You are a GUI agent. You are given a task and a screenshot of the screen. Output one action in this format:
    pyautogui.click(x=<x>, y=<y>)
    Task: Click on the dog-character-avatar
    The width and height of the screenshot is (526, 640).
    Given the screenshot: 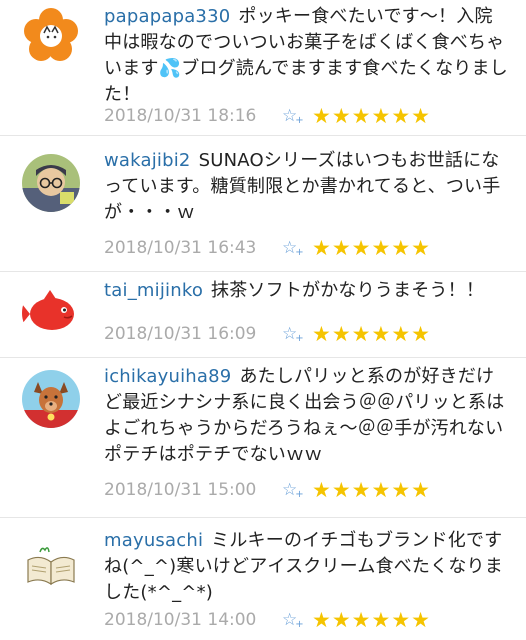 What is the action you would take?
    pyautogui.click(x=51, y=399)
    